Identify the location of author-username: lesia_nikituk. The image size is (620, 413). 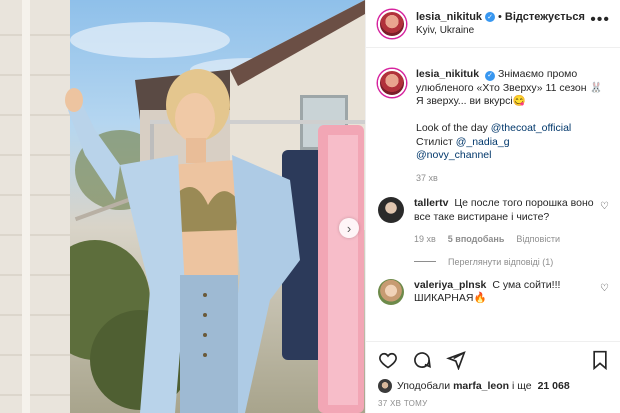
(449, 17).